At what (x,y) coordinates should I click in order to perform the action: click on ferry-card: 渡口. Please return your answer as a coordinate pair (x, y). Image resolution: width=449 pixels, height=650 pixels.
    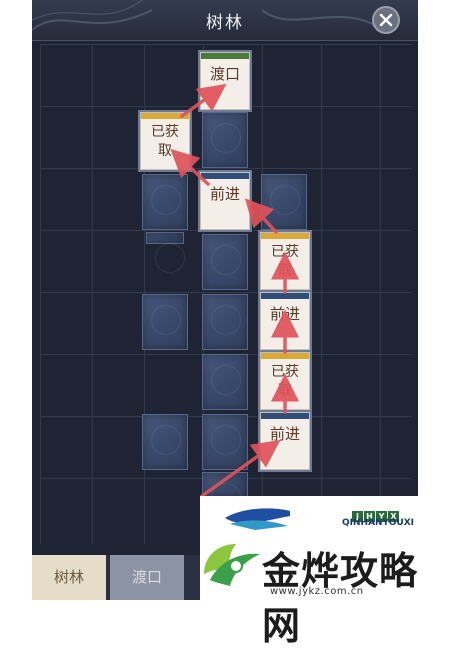
    Looking at the image, I should click on (225, 81).